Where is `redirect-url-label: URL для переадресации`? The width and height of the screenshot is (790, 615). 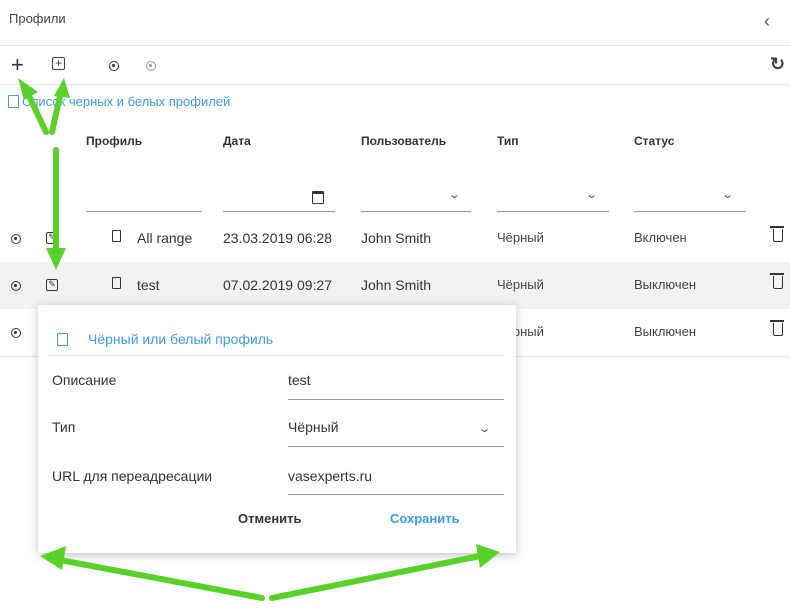
redirect-url-label: URL для переадресации is located at coordinates (132, 476).